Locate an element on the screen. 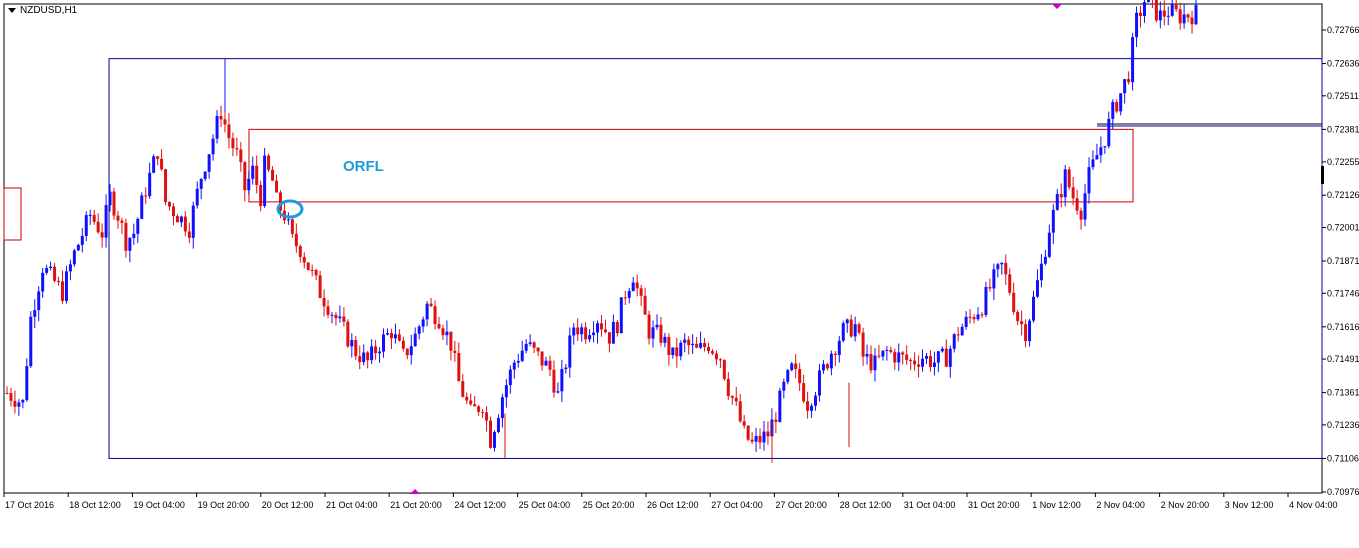  x-tick-label: 21 Oct 20:00 is located at coordinates (416, 505).